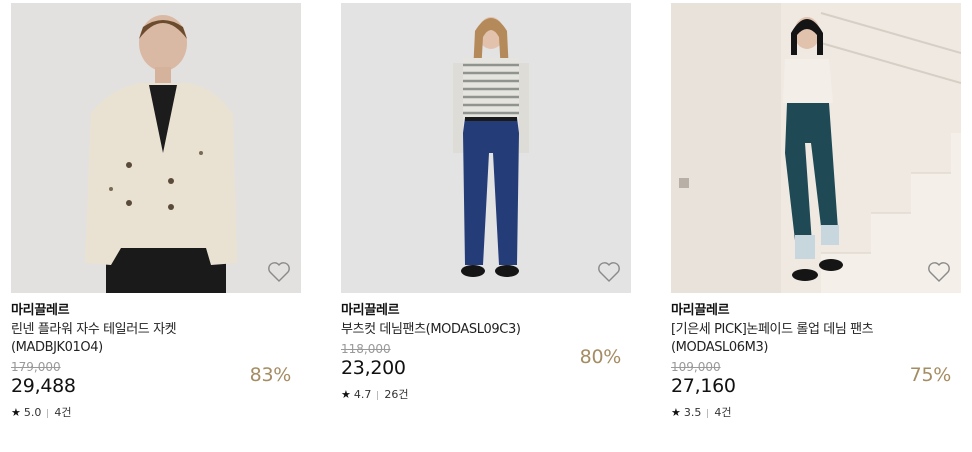 This screenshot has height=452, width=972. Describe the element at coordinates (156, 413) in the screenshot. I see `rating-summary: ★ 5.0 4건` at that location.